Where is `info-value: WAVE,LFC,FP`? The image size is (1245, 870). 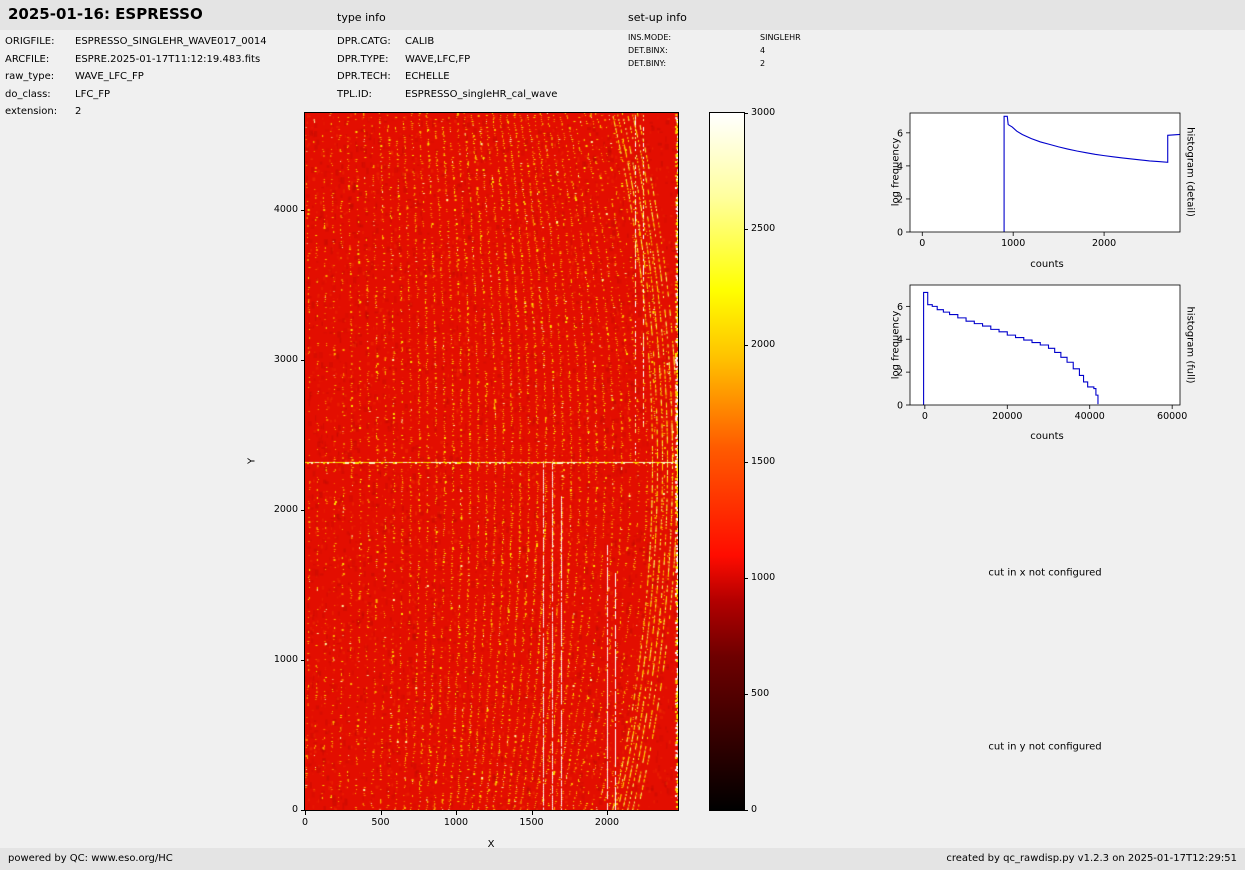 info-value: WAVE,LFC,FP is located at coordinates (438, 59).